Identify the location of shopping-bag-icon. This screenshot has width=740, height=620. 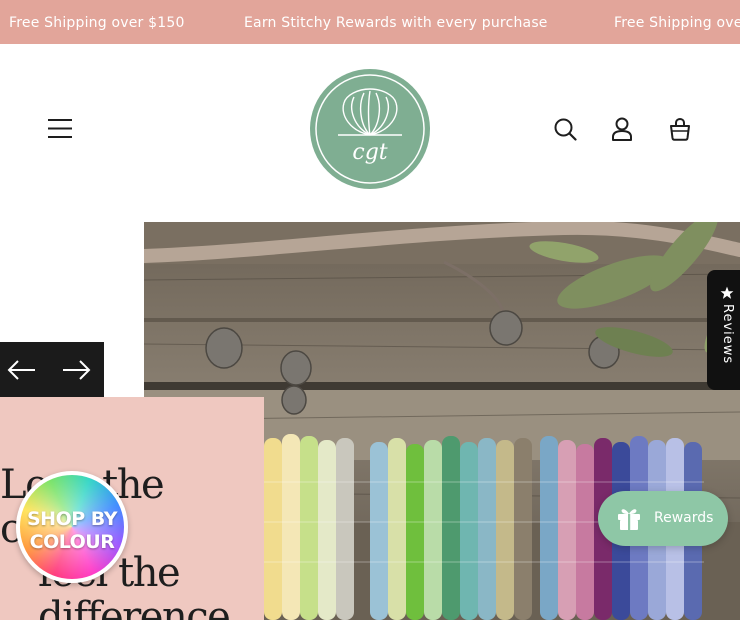
(680, 129).